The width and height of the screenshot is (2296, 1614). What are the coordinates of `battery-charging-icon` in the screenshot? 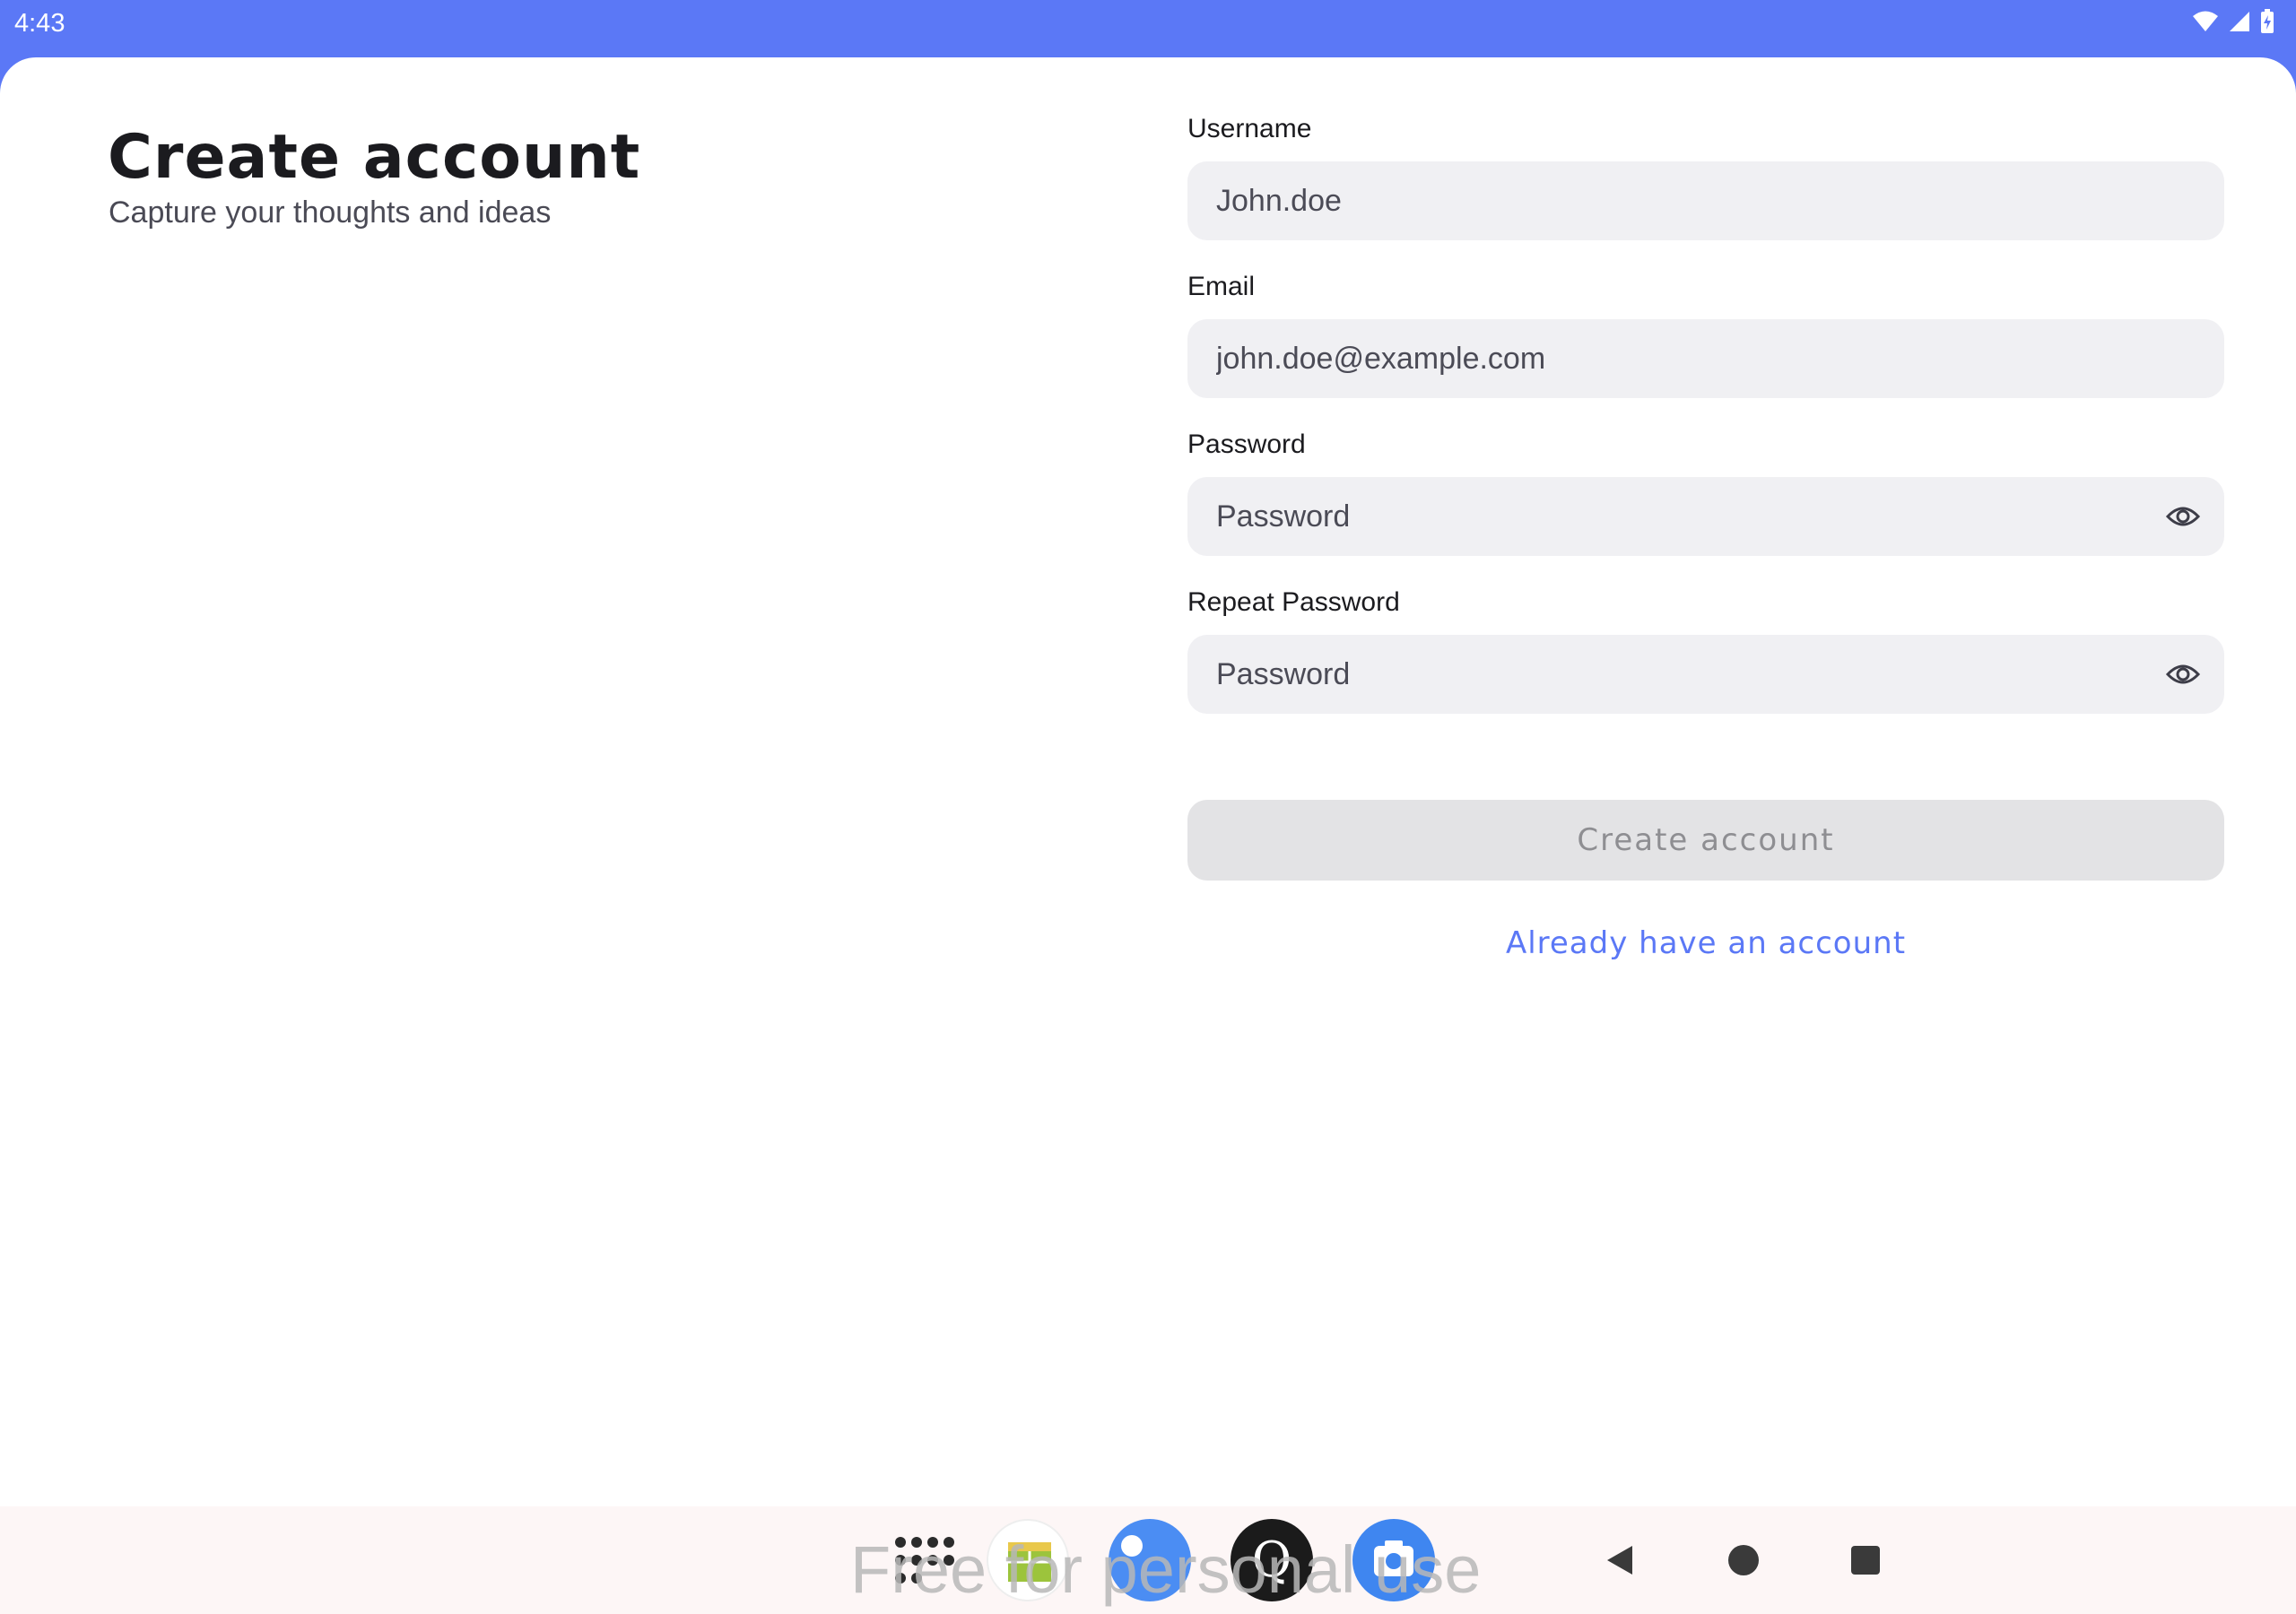 It's located at (2267, 21).